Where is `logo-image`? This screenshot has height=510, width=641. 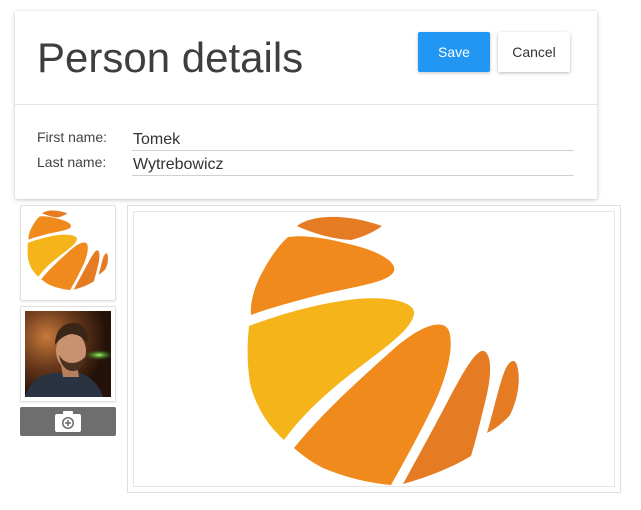
logo-image is located at coordinates (68, 253).